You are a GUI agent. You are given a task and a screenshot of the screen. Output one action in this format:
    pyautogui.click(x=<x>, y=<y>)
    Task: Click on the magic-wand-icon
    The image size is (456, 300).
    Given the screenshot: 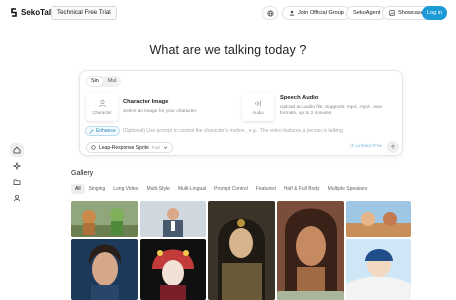 What is the action you would take?
    pyautogui.click(x=91, y=131)
    